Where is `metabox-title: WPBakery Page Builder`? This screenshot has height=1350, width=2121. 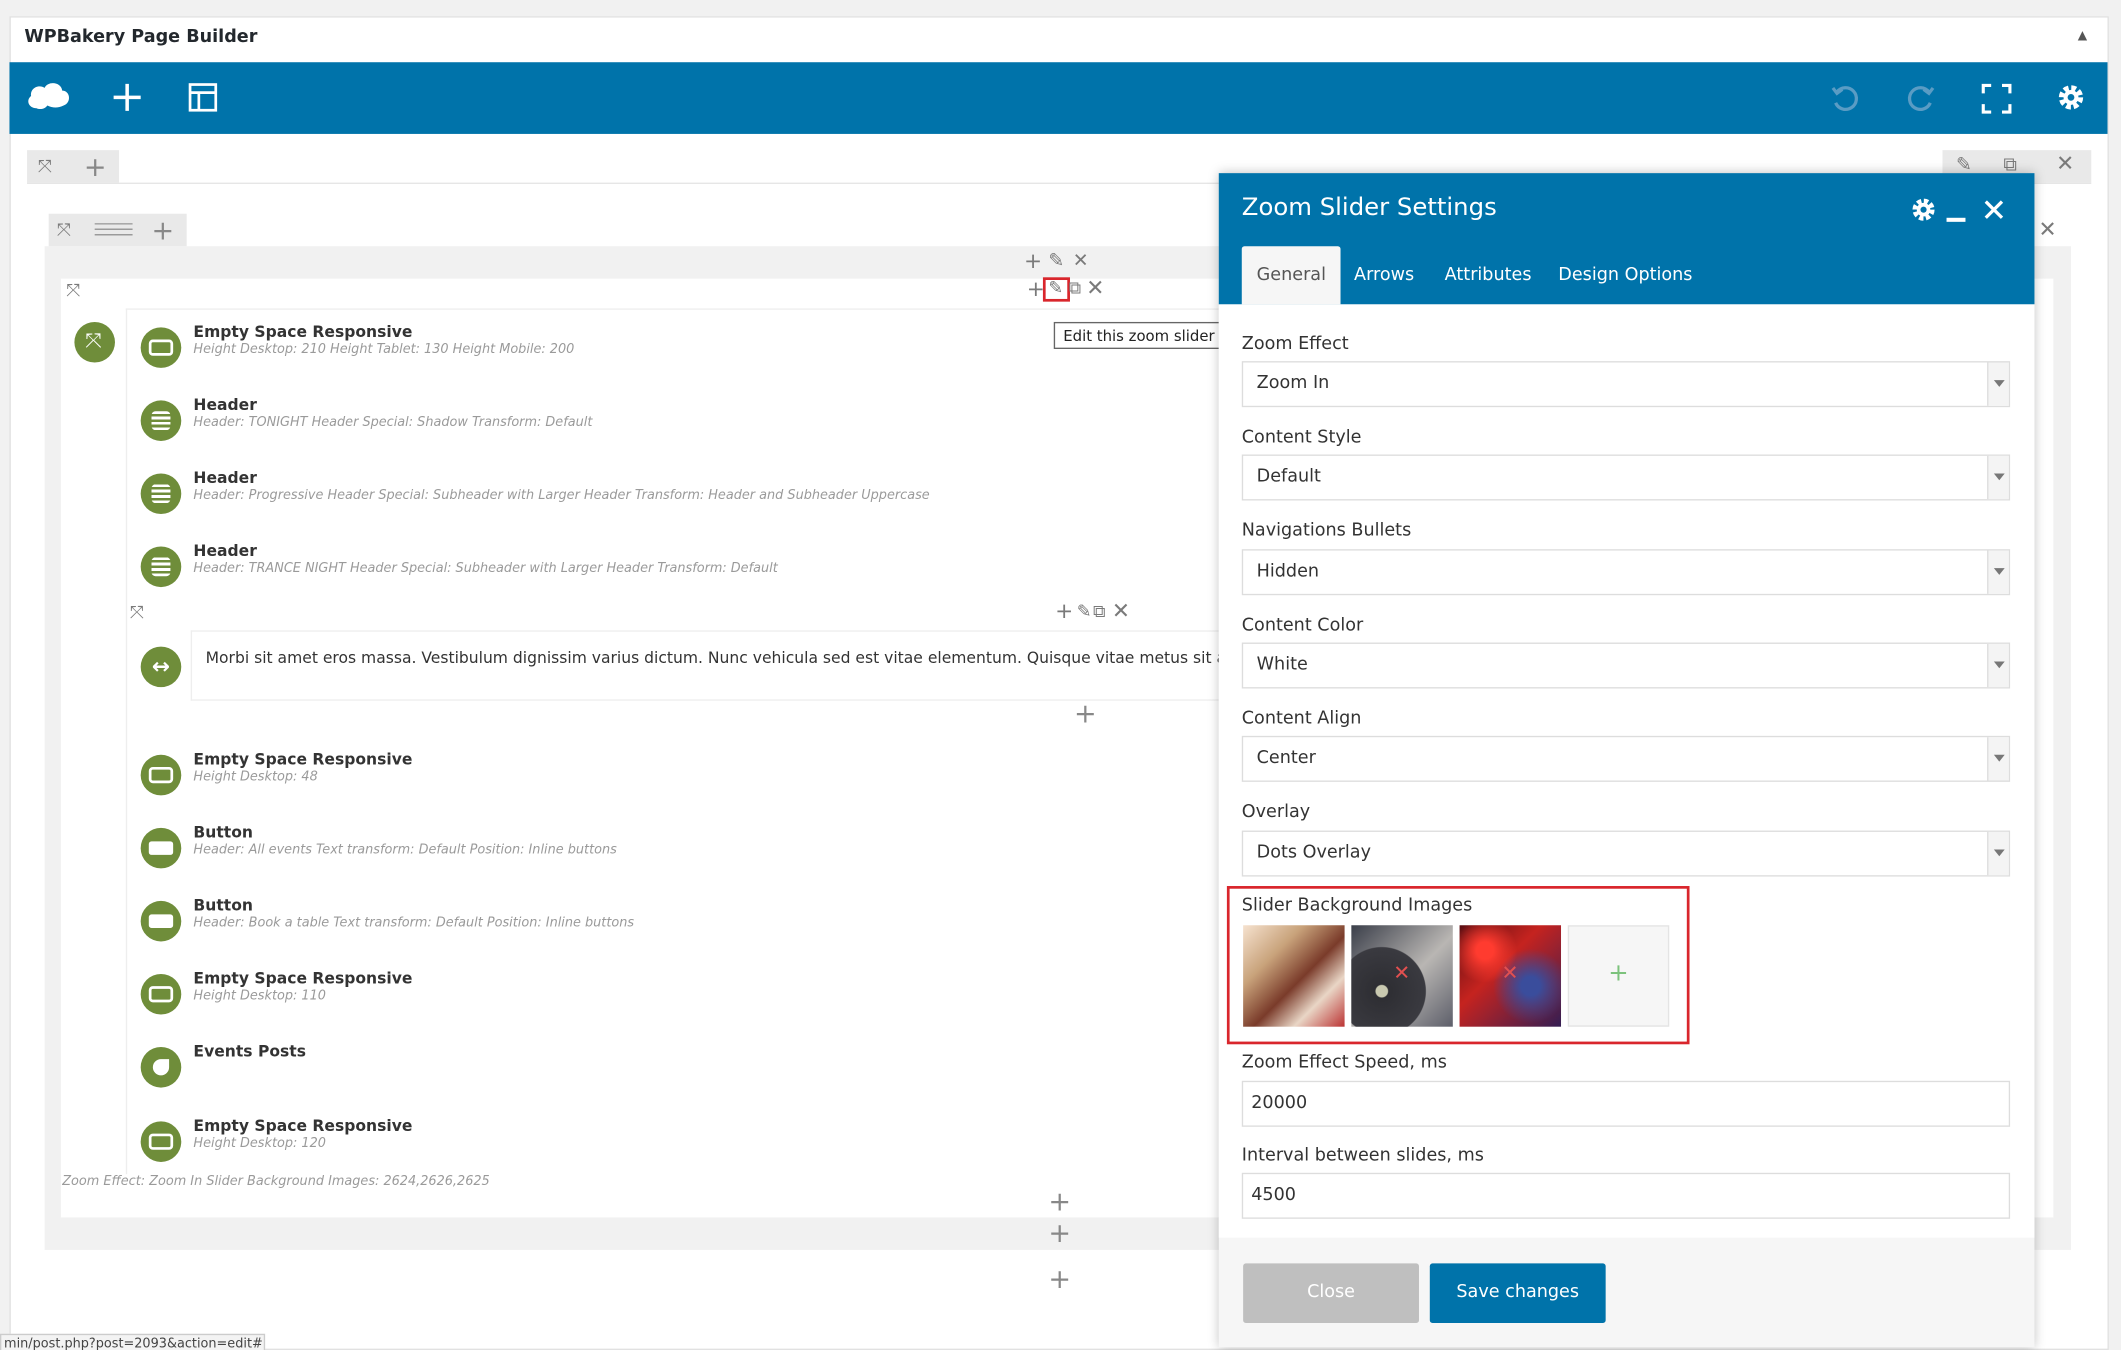
metabox-title: WPBakery Page Builder is located at coordinates (141, 37).